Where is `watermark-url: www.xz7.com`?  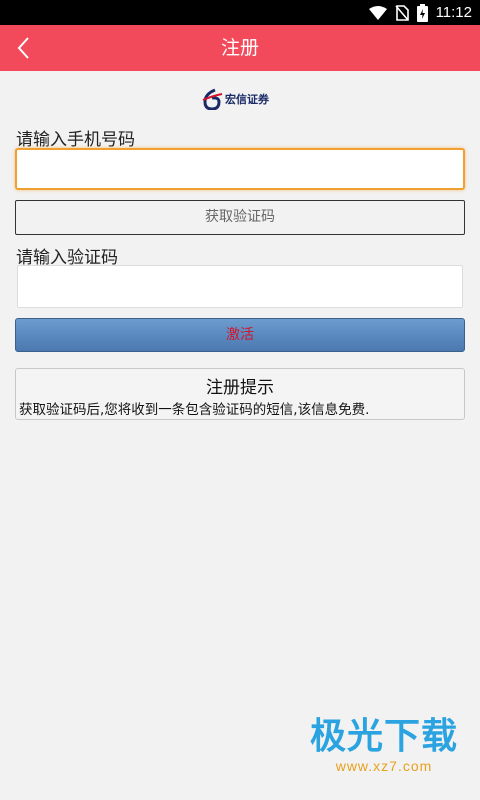 watermark-url: www.xz7.com is located at coordinates (384, 766).